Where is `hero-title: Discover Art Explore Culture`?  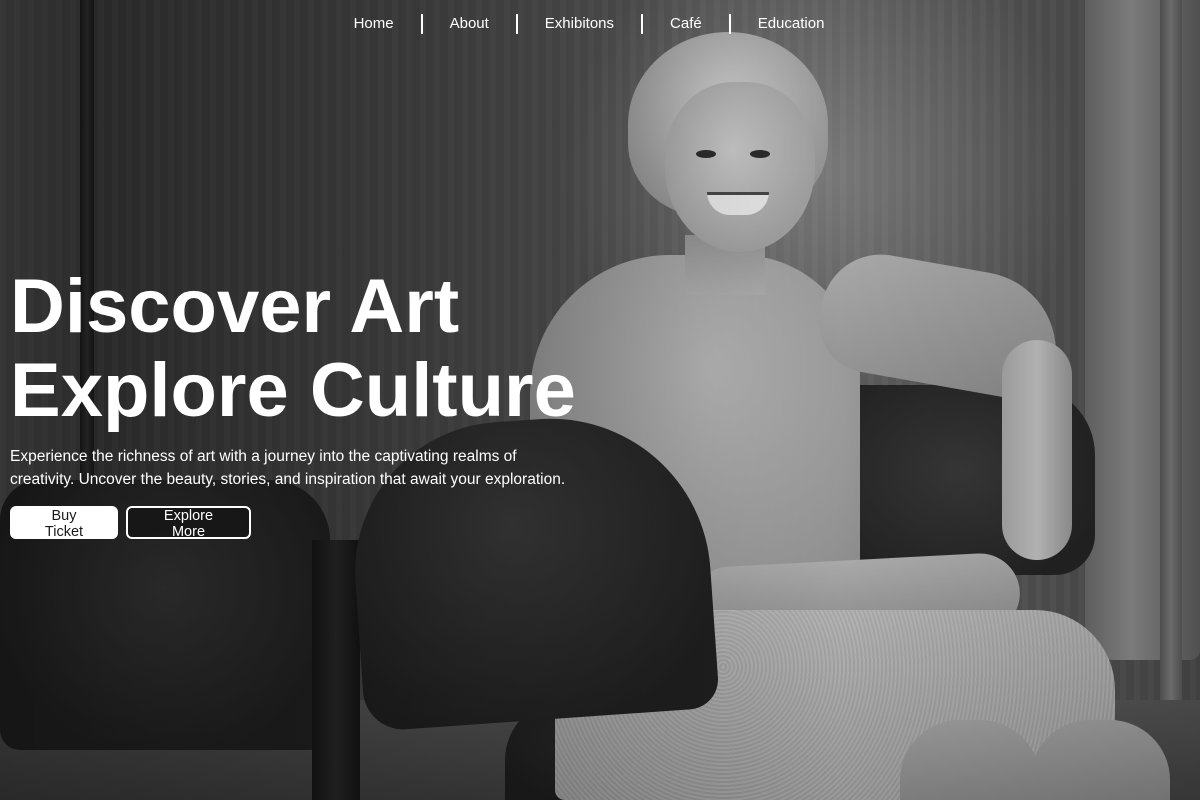 hero-title: Discover Art Explore Culture is located at coordinates (360, 349).